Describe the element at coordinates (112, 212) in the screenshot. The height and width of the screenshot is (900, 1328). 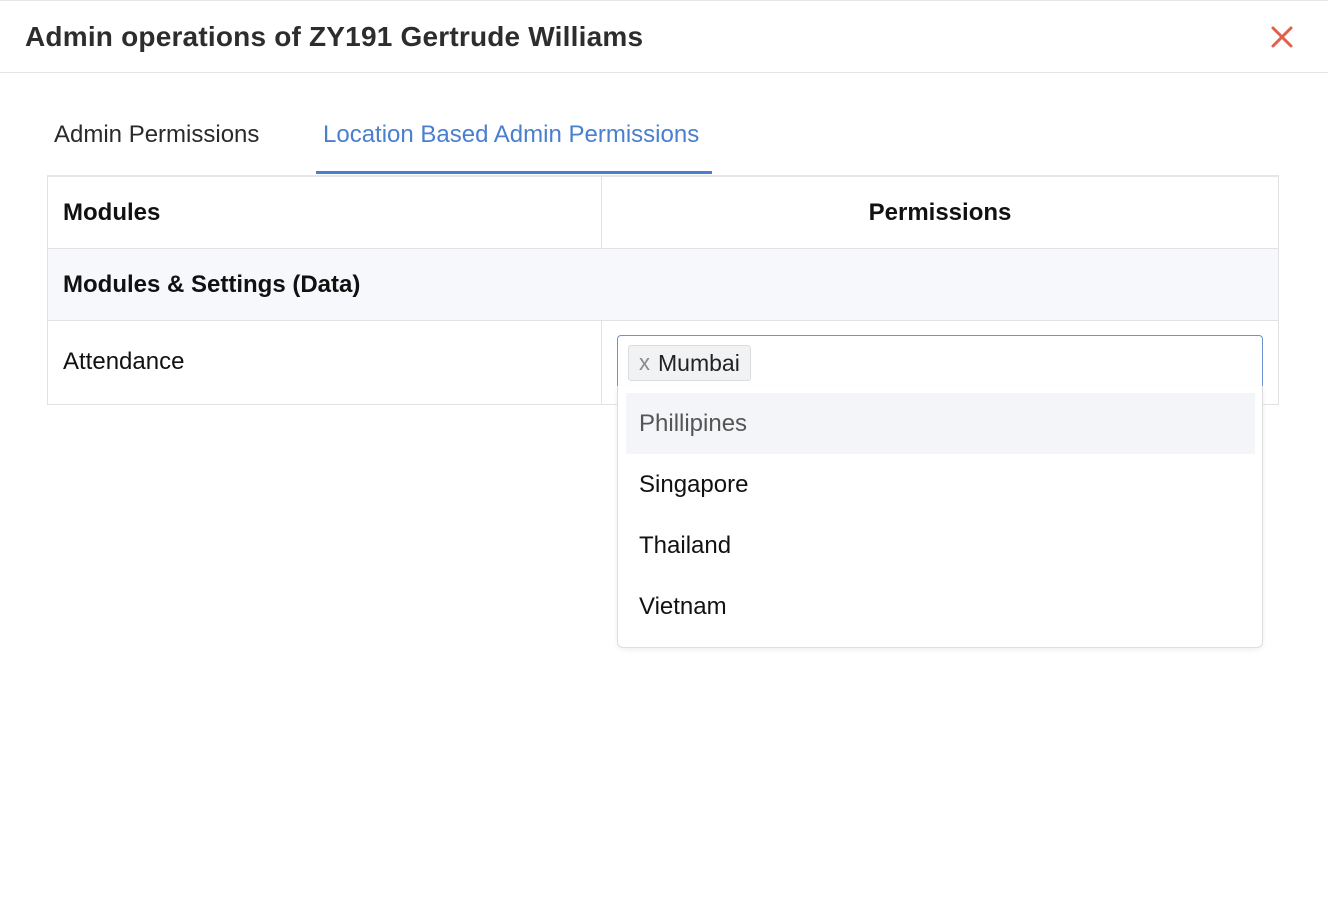
I see `column-header-modules: Modules` at that location.